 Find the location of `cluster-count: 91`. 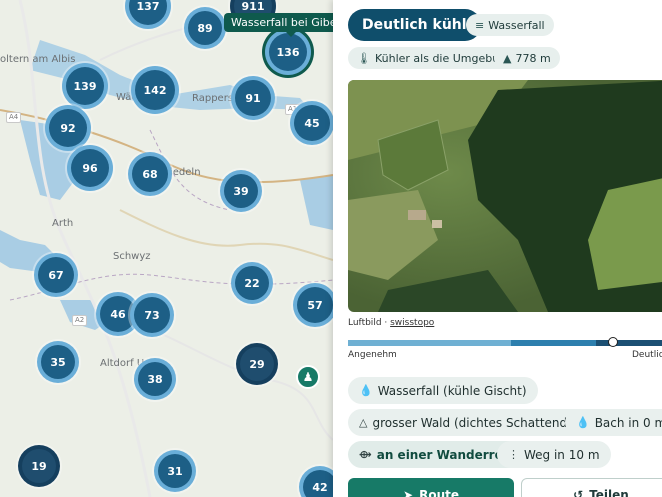

cluster-count: 91 is located at coordinates (253, 98).